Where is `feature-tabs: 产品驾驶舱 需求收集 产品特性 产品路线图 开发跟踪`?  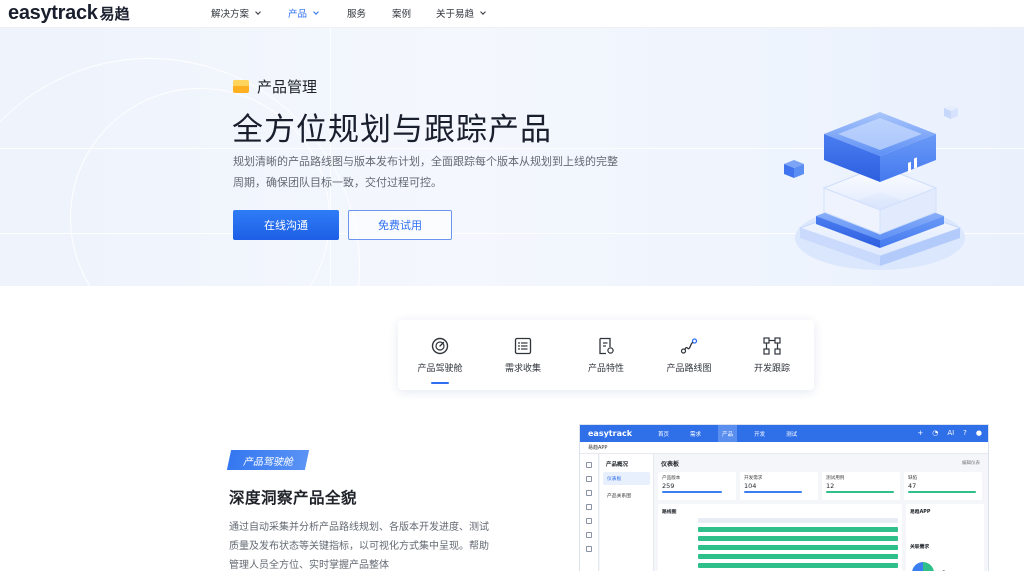 feature-tabs: 产品驾驶舱 需求收集 产品特性 产品路线图 开发跟踪 is located at coordinates (606, 355).